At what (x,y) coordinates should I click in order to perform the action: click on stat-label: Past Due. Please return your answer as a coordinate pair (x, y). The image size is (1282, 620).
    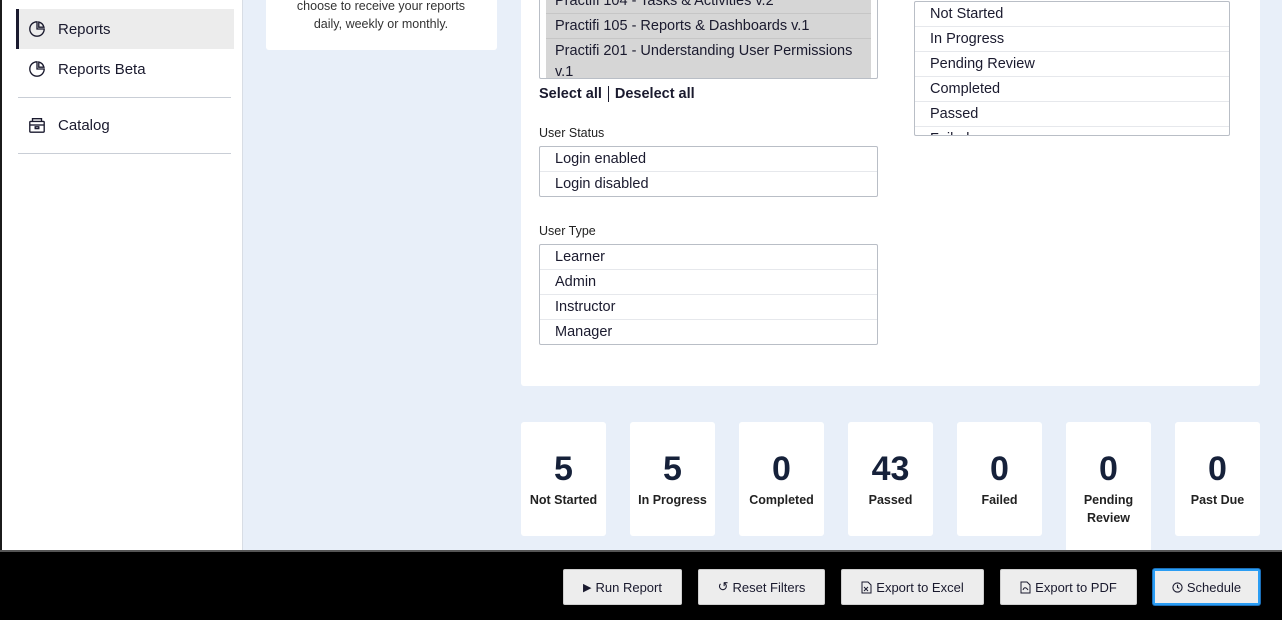
    Looking at the image, I should click on (1217, 500).